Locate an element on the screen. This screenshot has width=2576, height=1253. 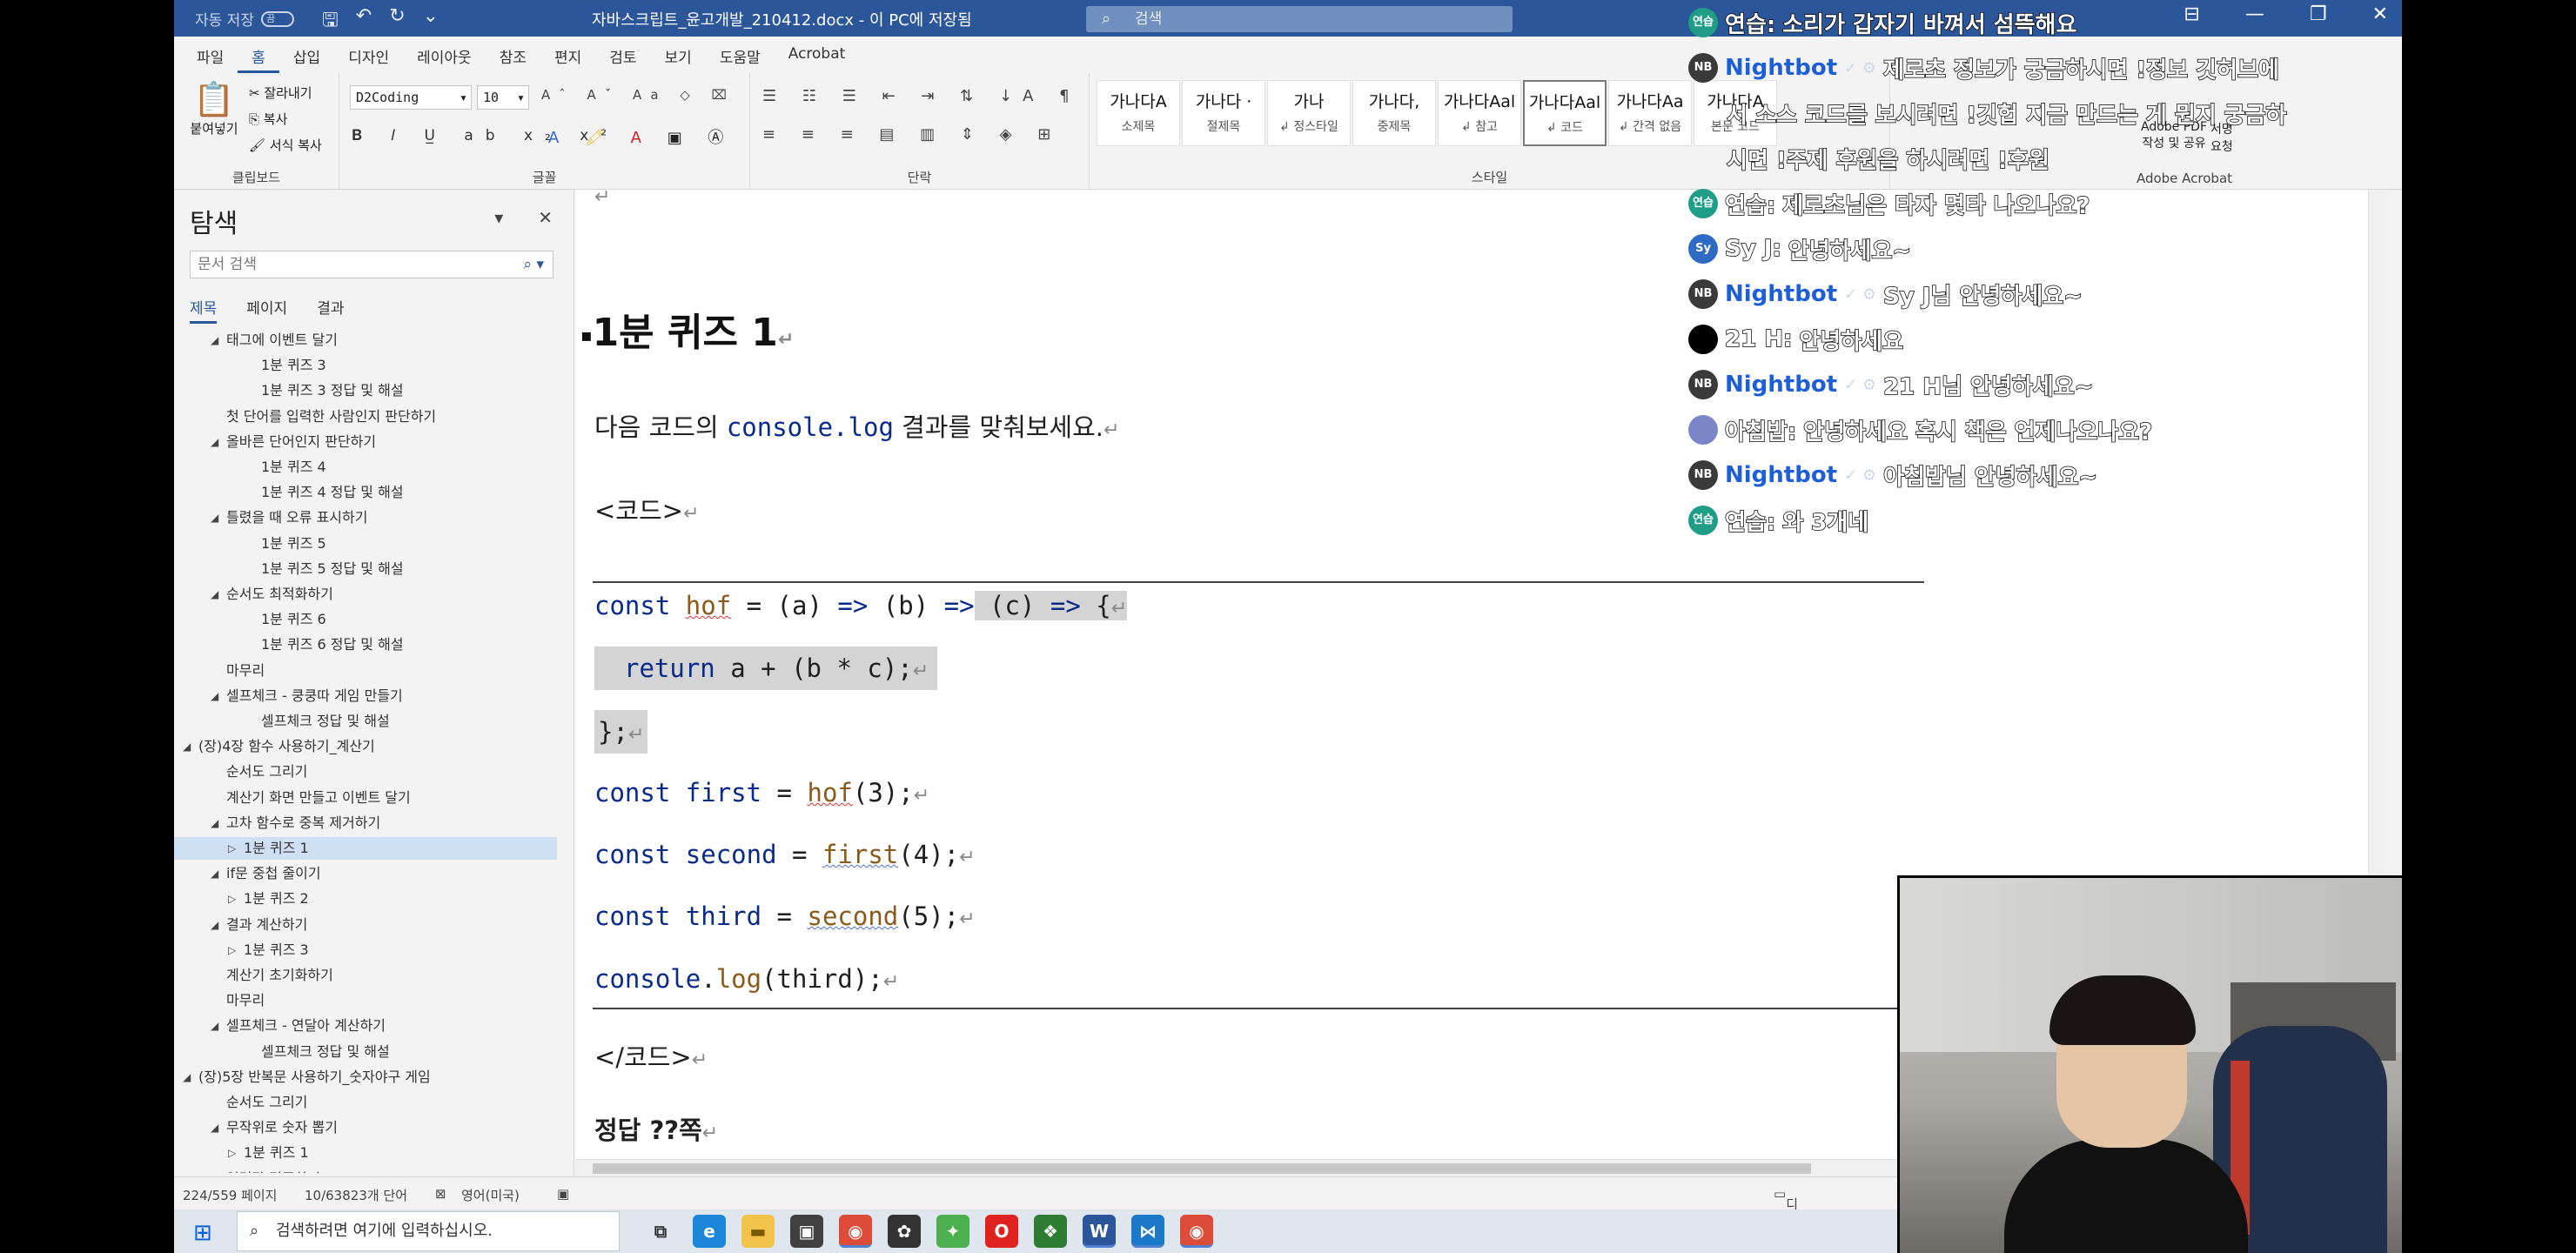
font-name-combo: D2Coding ▾ is located at coordinates (411, 97).